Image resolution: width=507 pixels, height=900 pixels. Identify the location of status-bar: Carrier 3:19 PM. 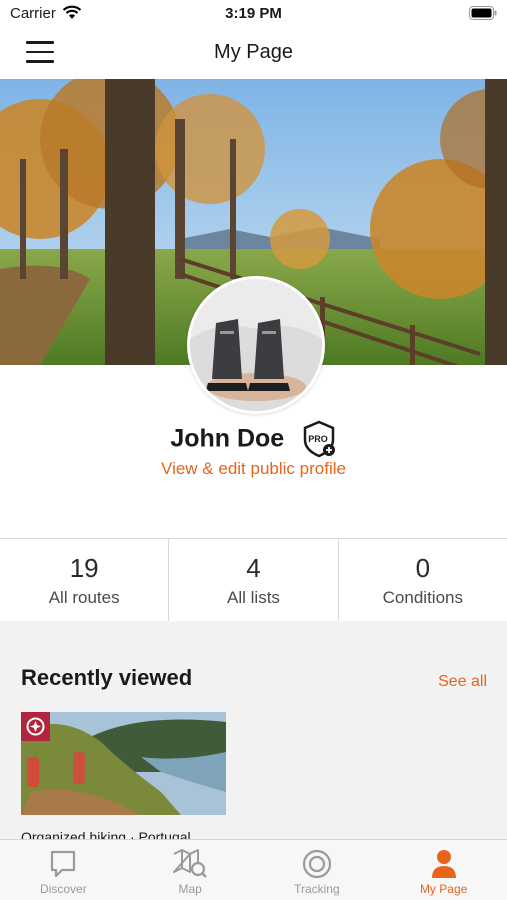
(253, 14).